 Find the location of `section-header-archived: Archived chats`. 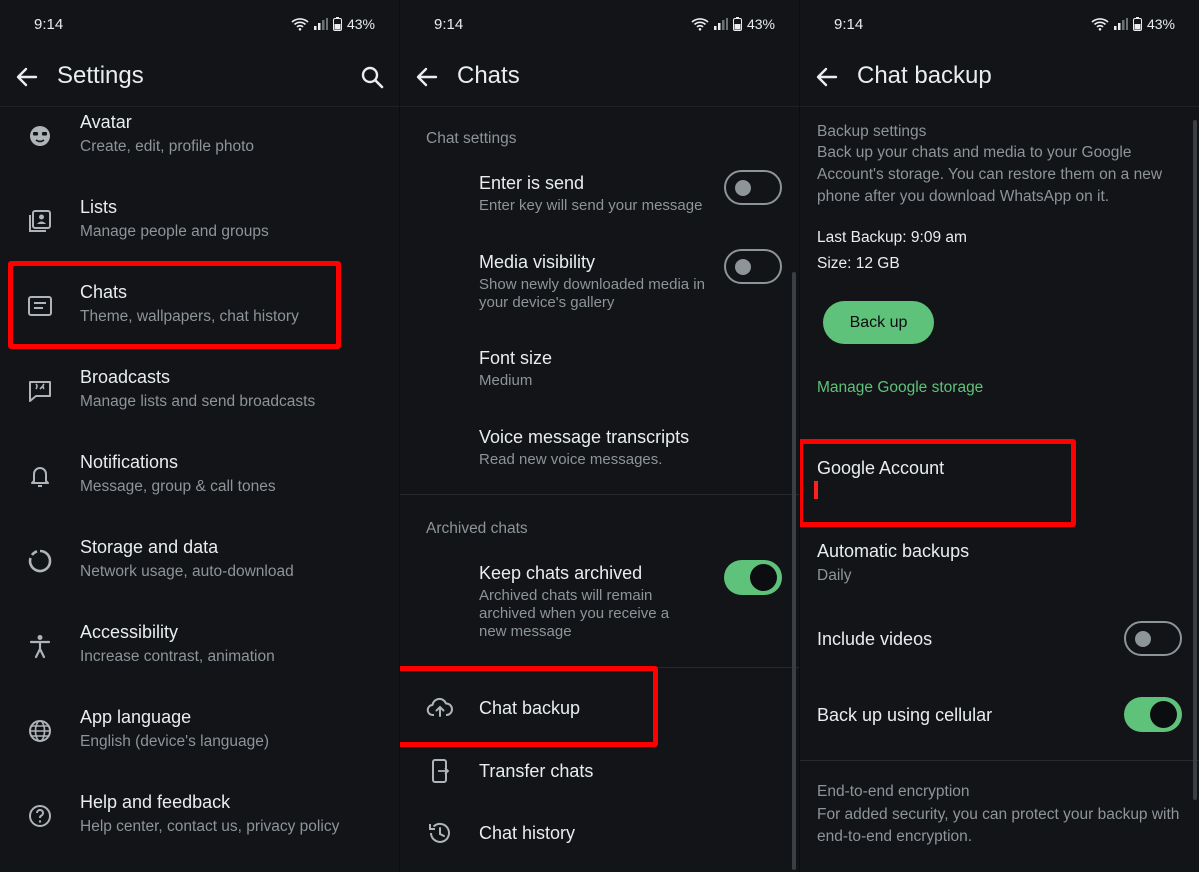

section-header-archived: Archived chats is located at coordinates (477, 528).